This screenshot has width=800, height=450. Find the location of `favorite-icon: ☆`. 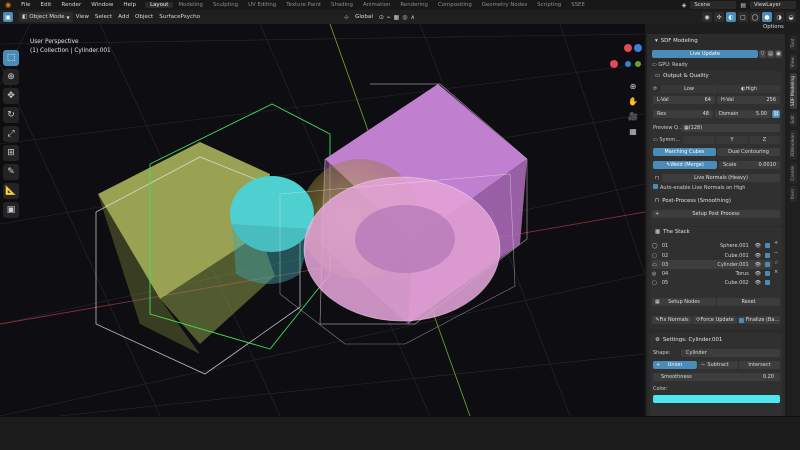

favorite-icon: ☆ is located at coordinates (776, 263).